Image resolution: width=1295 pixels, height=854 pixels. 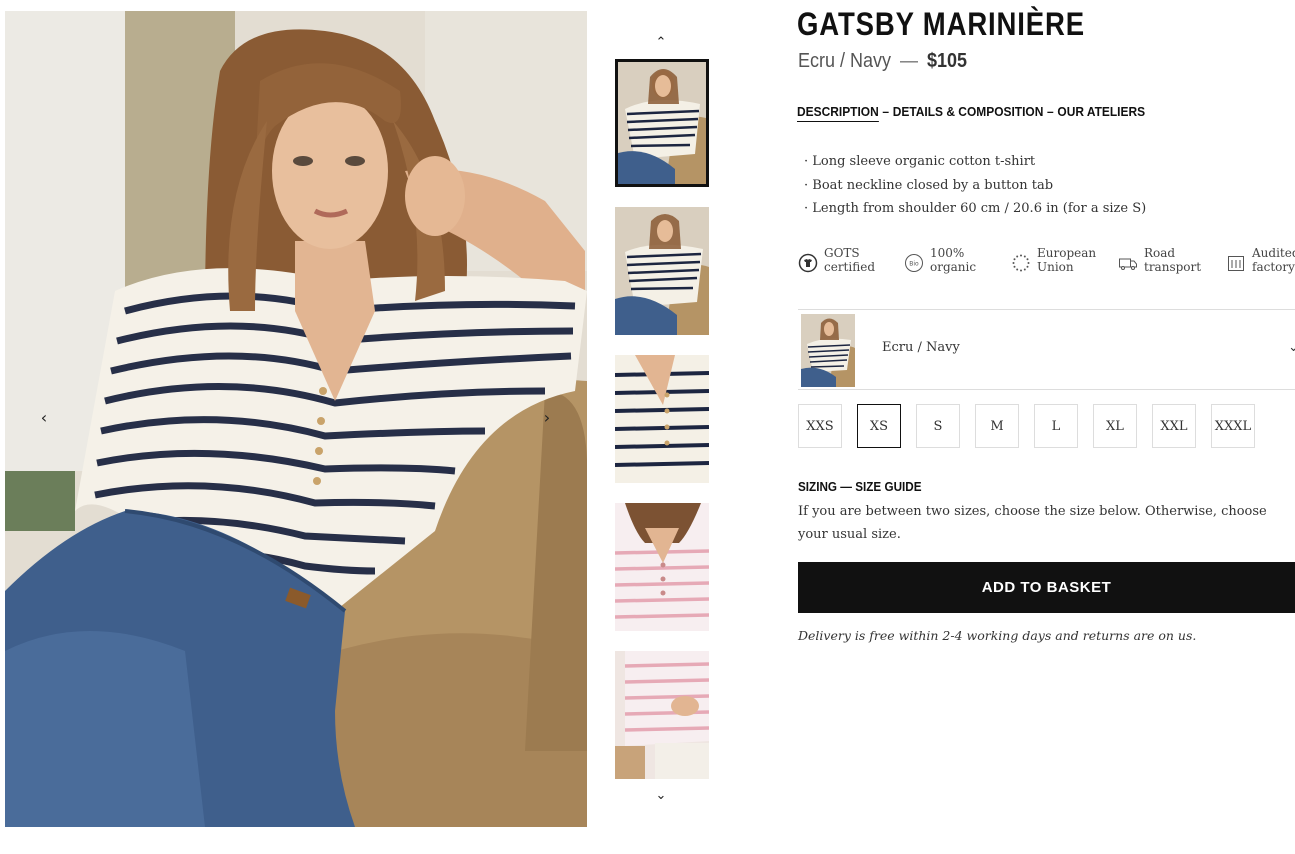 I want to click on feature-label: Road, so click(x=1160, y=253).